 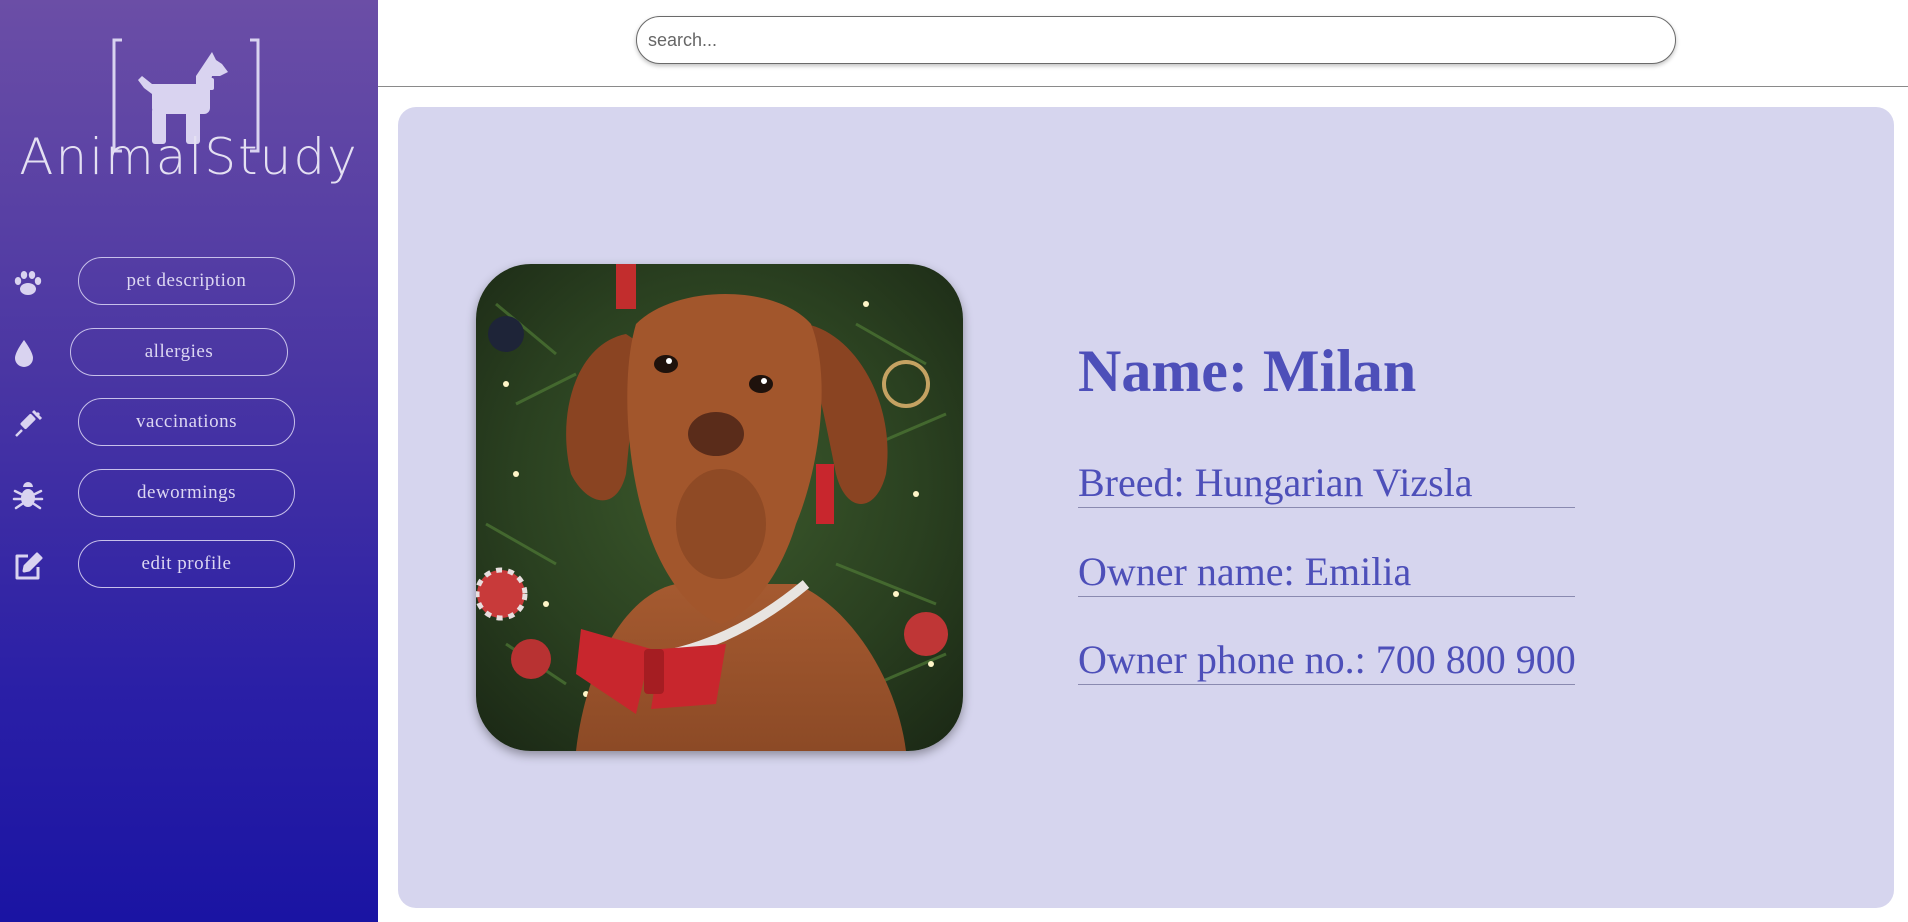 I want to click on sidebar-item-pet-description: pet description, so click(x=189, y=283).